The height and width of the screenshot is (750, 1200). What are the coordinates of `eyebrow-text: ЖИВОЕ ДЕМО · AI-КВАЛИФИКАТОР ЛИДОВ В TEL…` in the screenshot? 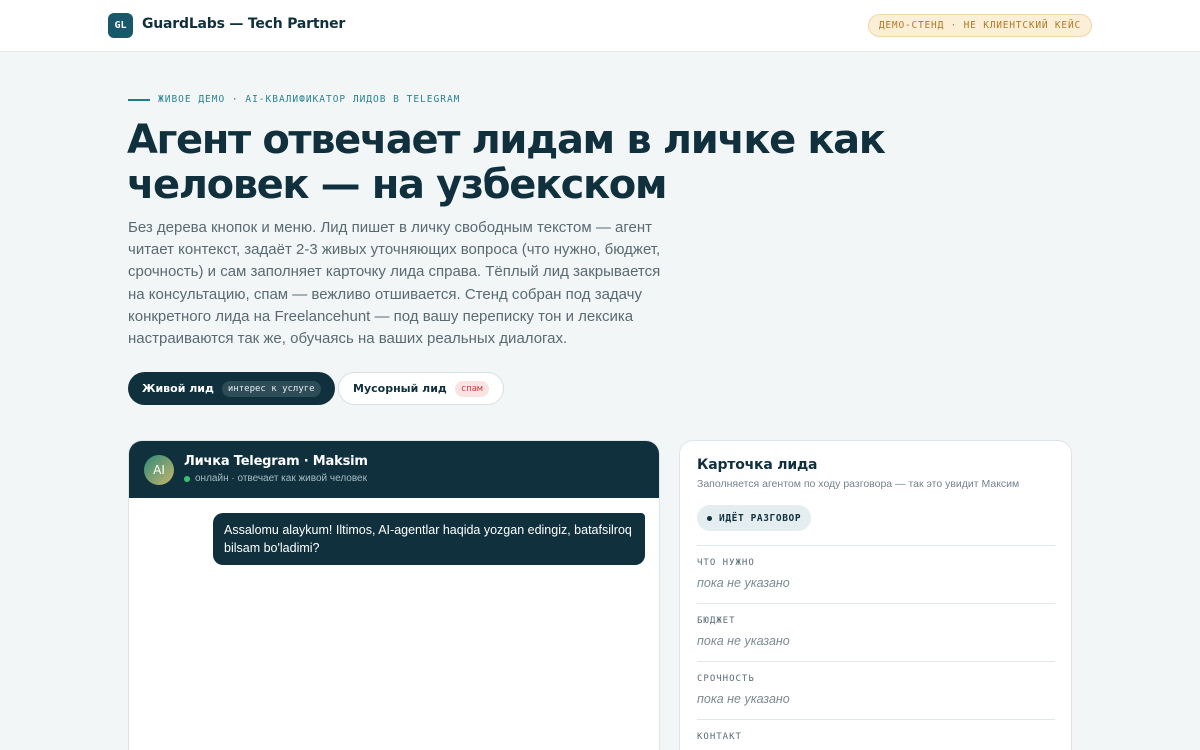 It's located at (309, 99).